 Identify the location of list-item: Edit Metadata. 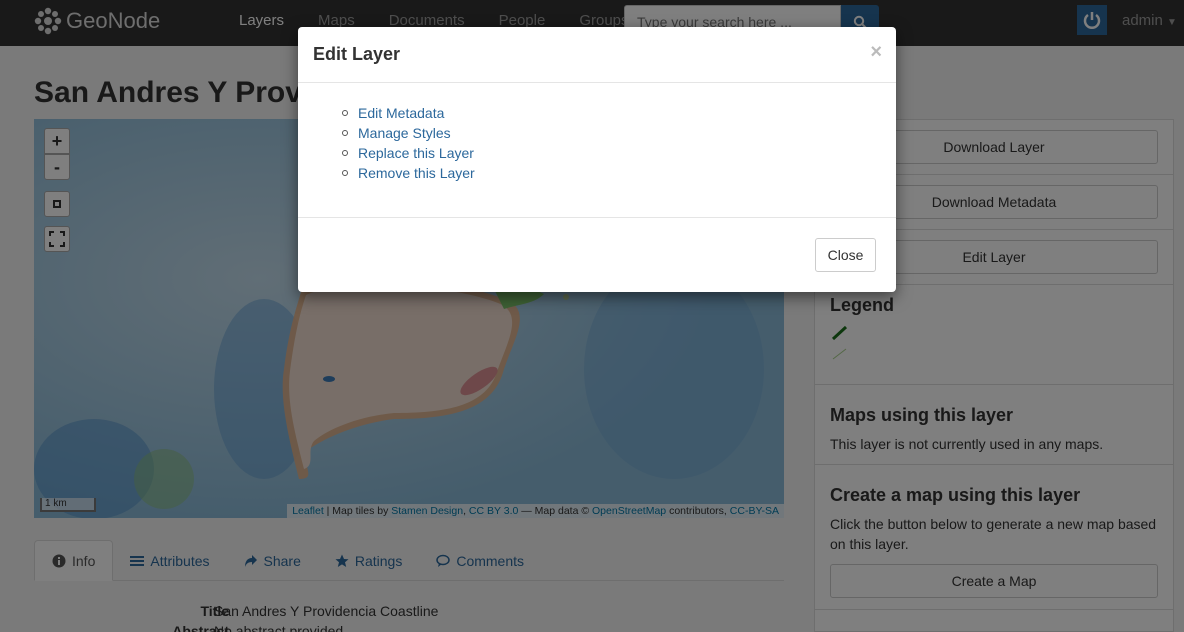
(408, 113).